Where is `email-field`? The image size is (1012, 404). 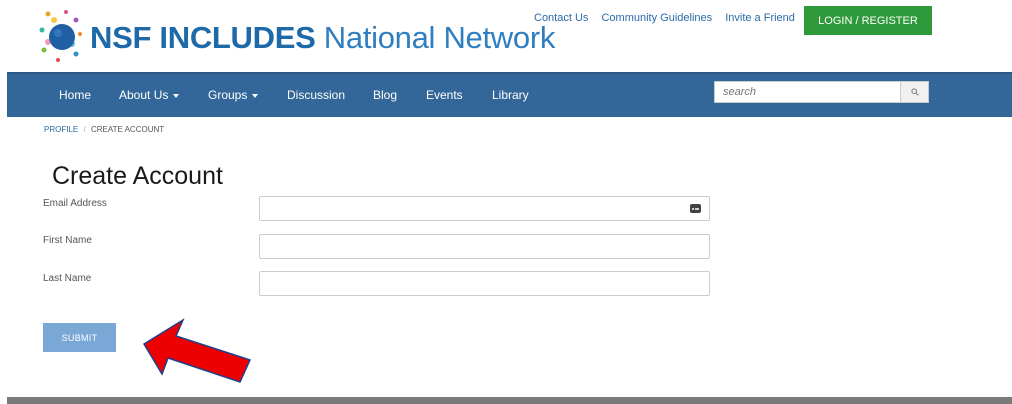
email-field is located at coordinates (484, 208).